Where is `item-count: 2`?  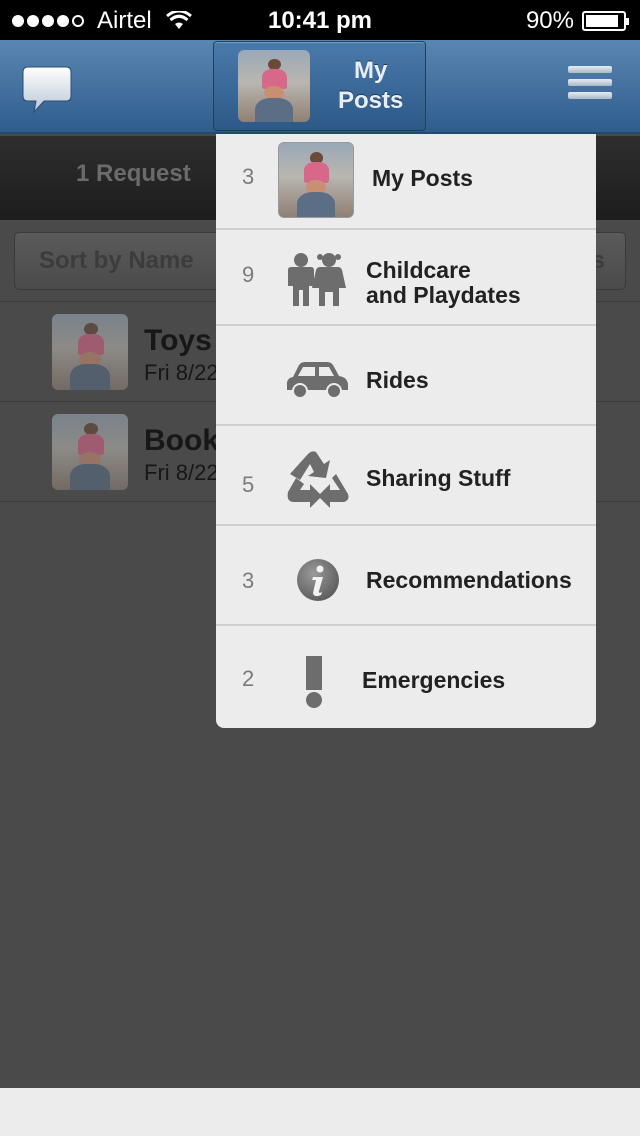
item-count: 2 is located at coordinates (248, 678).